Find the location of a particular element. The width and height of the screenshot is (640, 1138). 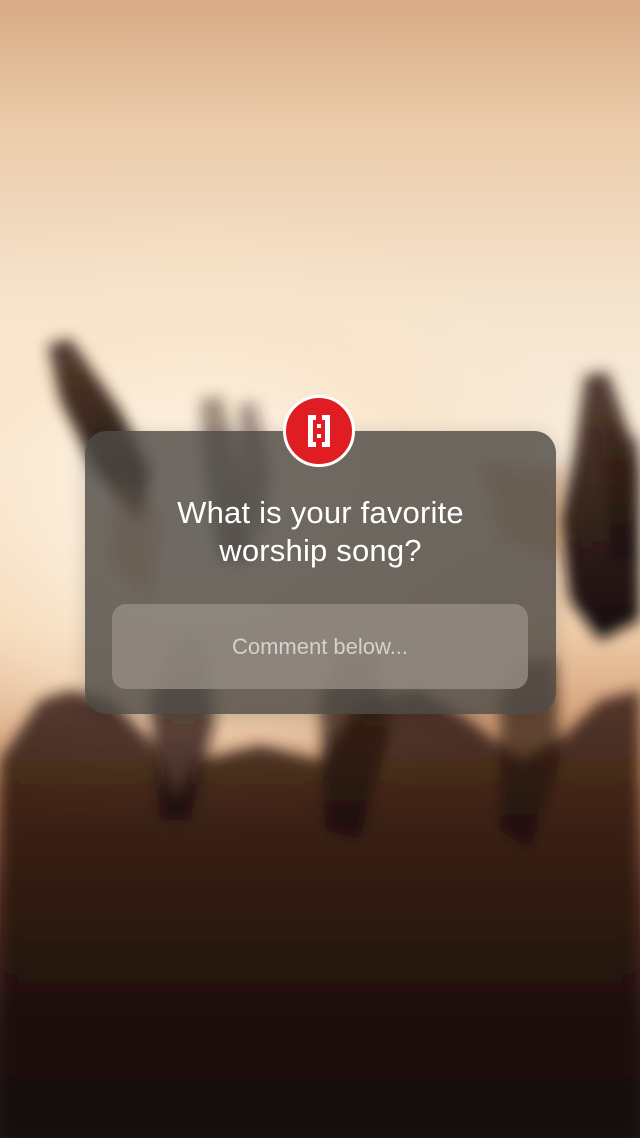

brand-logo-icon is located at coordinates (319, 431).